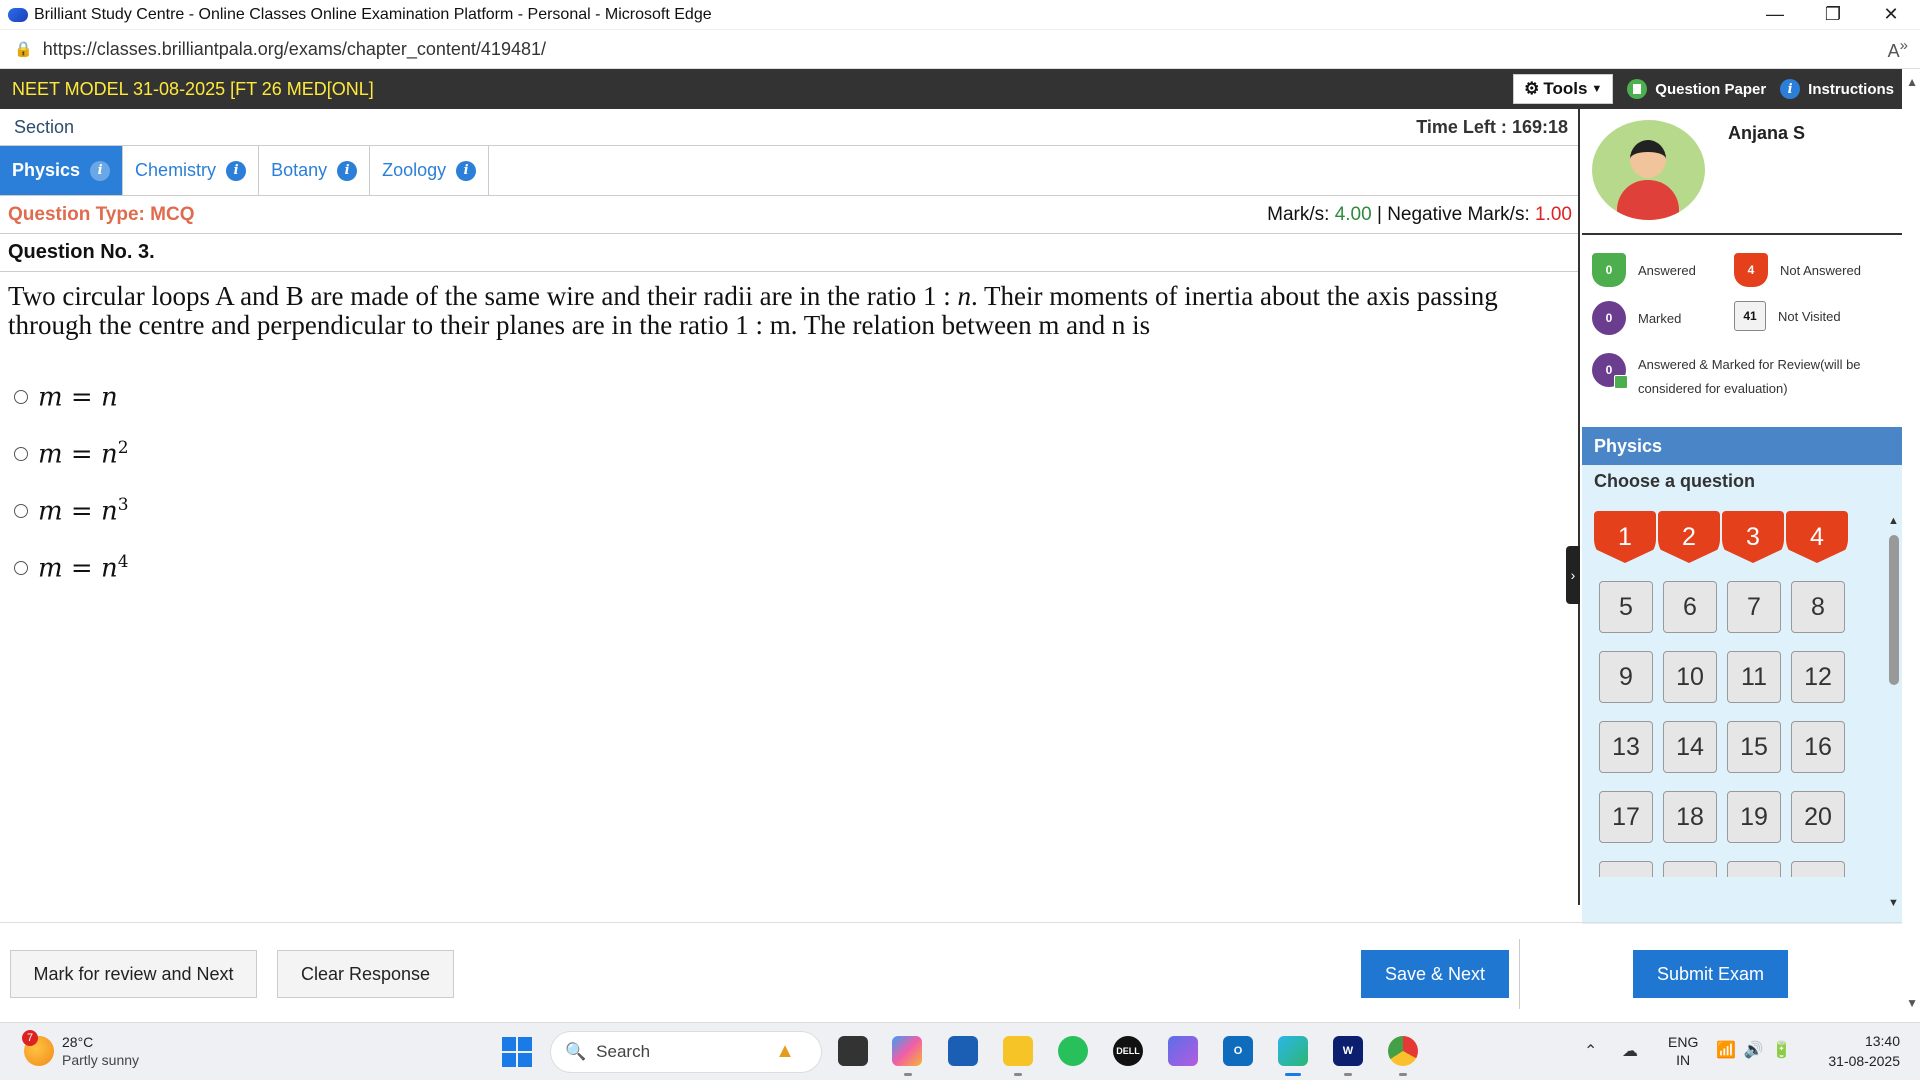 The height and width of the screenshot is (1080, 1920). Describe the element at coordinates (1893, 903) in the screenshot. I see `scroll-down-arrow: ▼` at that location.